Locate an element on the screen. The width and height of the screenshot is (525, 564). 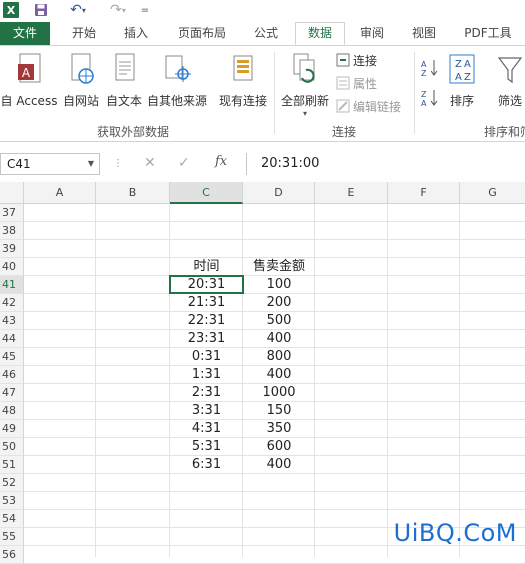
row-header-53: 53 is located at coordinates (12, 501).